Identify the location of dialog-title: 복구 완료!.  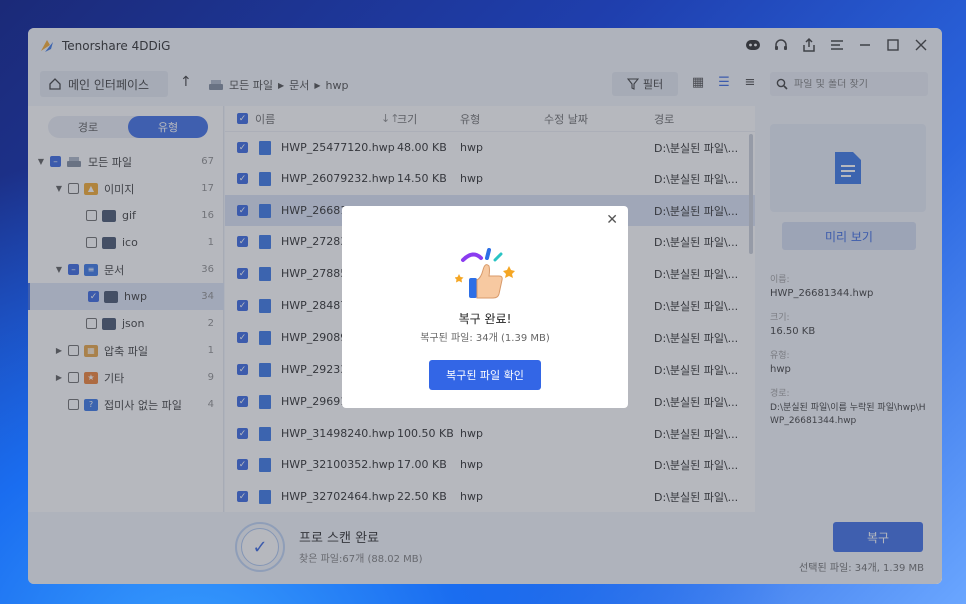
(485, 319).